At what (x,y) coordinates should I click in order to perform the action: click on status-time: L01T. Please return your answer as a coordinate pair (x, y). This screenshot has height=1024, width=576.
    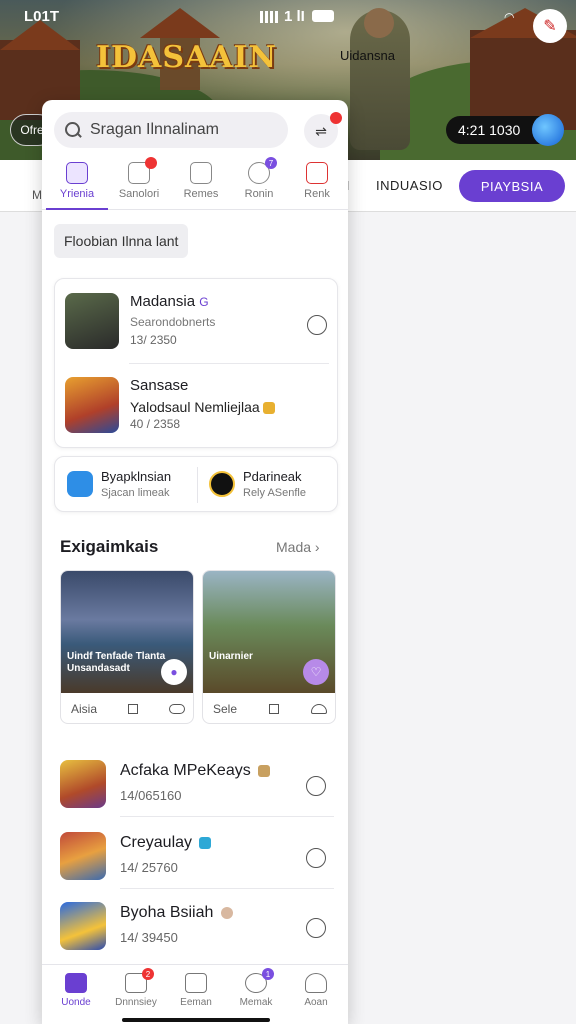
    Looking at the image, I should click on (42, 16).